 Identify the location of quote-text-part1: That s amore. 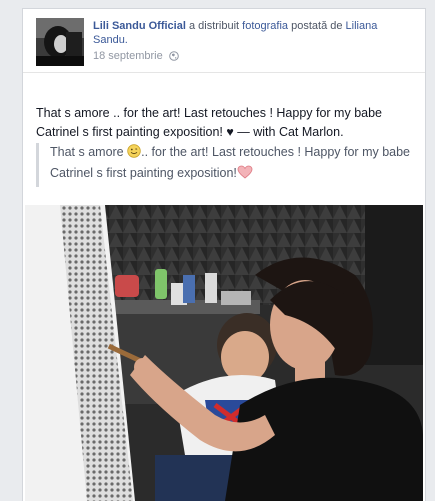
(89, 152).